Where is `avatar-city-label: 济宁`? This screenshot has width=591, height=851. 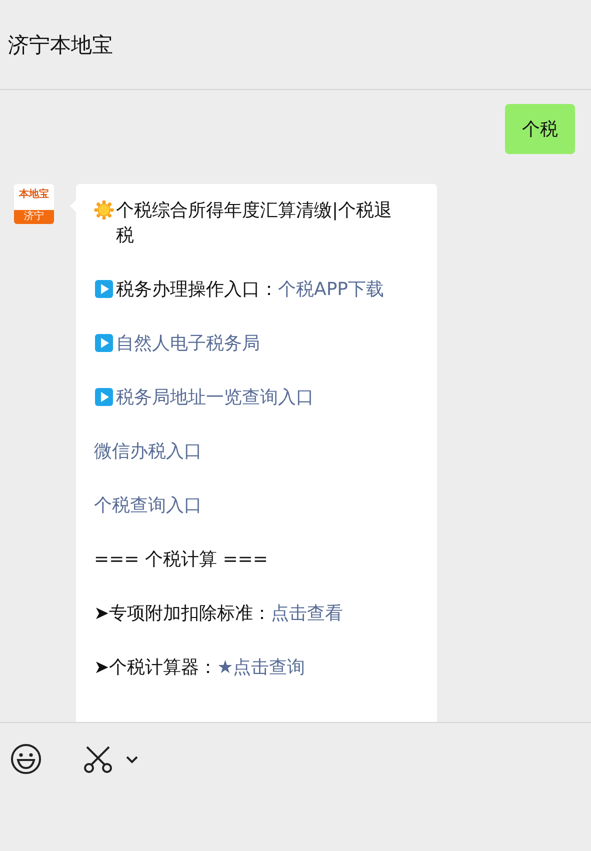
avatar-city-label: 济宁 is located at coordinates (34, 217).